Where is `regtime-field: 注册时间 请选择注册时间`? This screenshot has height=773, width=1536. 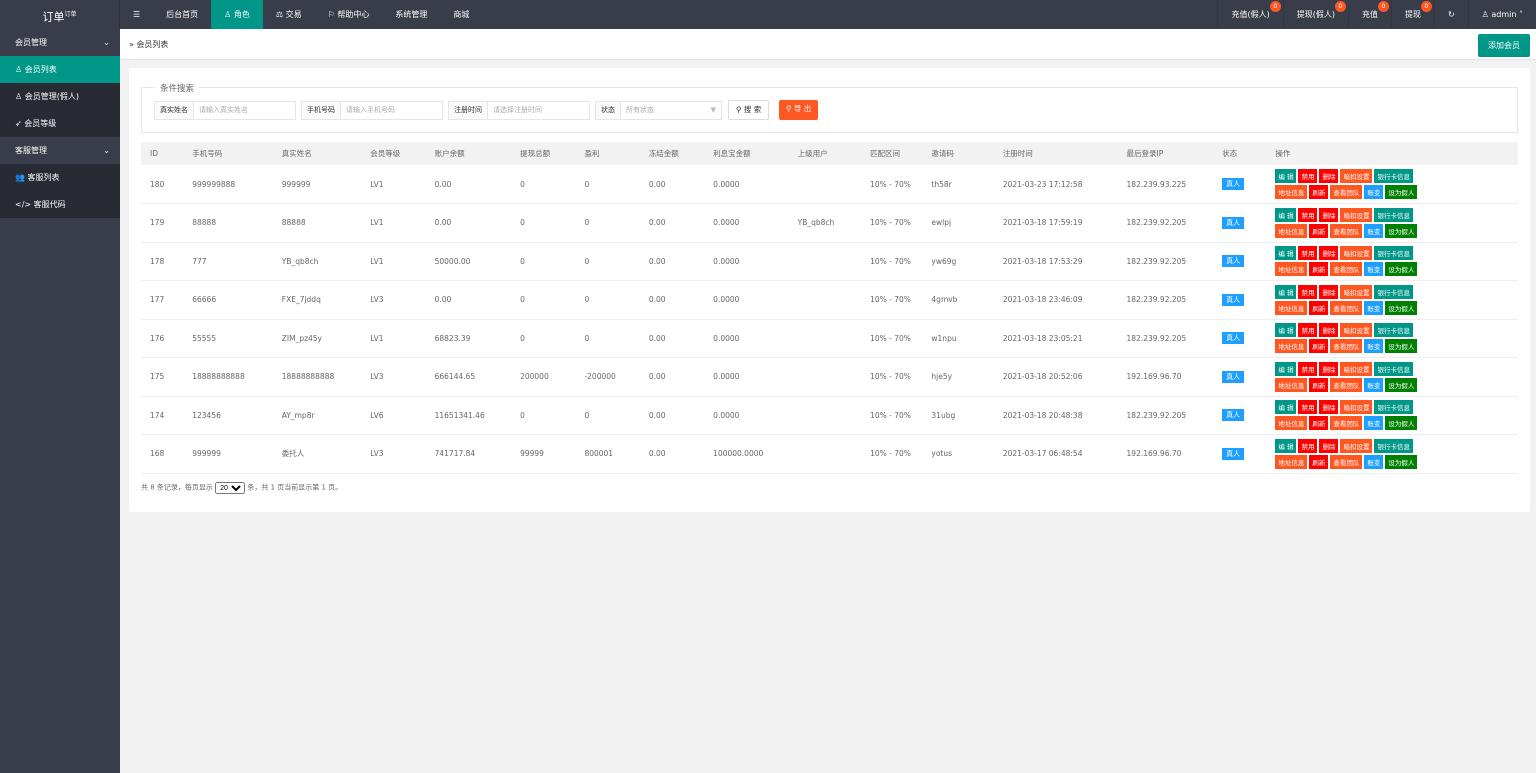
regtime-field: 注册时间 请选择注册时间 is located at coordinates (519, 110).